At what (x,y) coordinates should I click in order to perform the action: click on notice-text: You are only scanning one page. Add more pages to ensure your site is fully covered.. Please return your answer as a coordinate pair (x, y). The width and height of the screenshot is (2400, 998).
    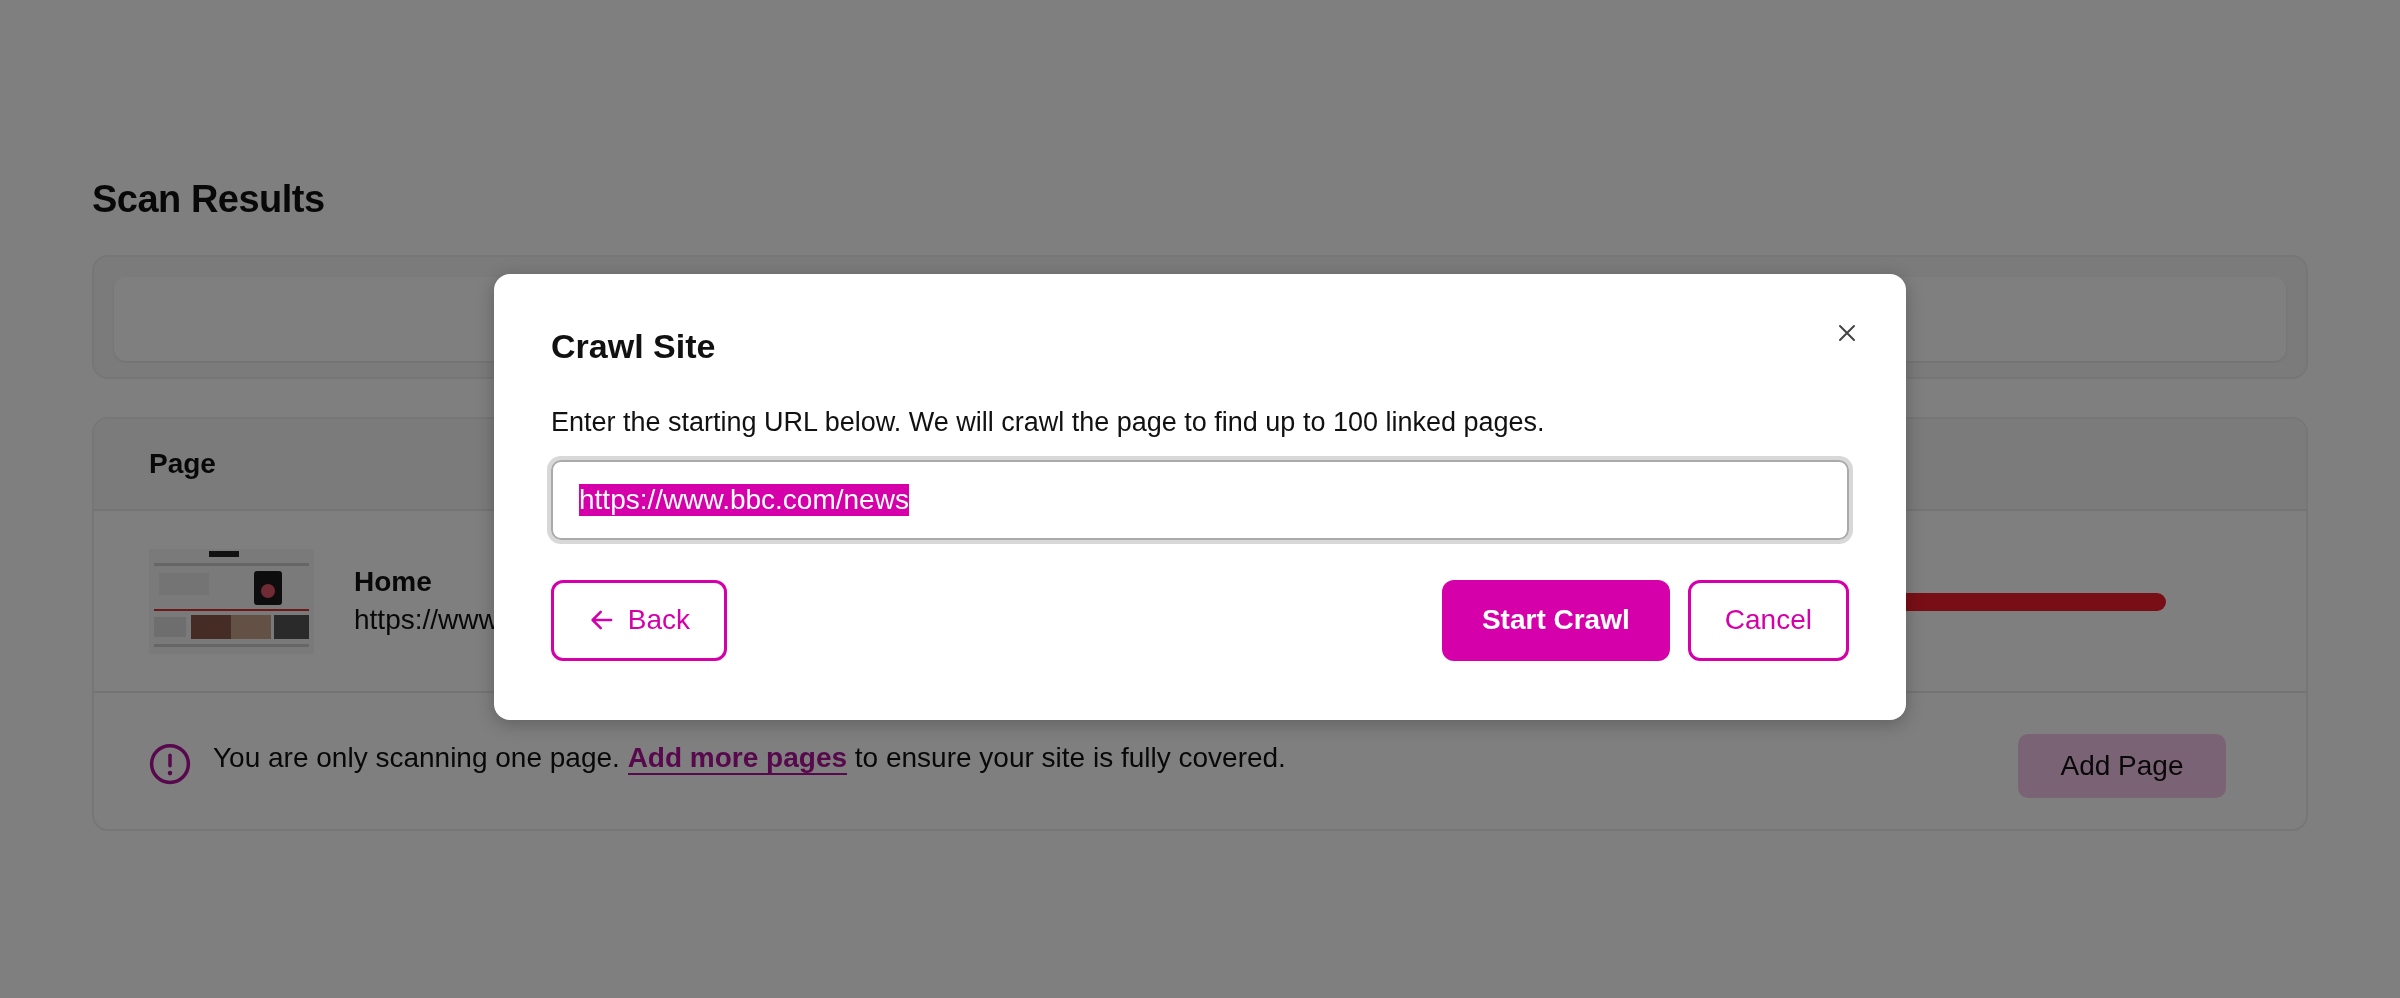
    Looking at the image, I should click on (750, 758).